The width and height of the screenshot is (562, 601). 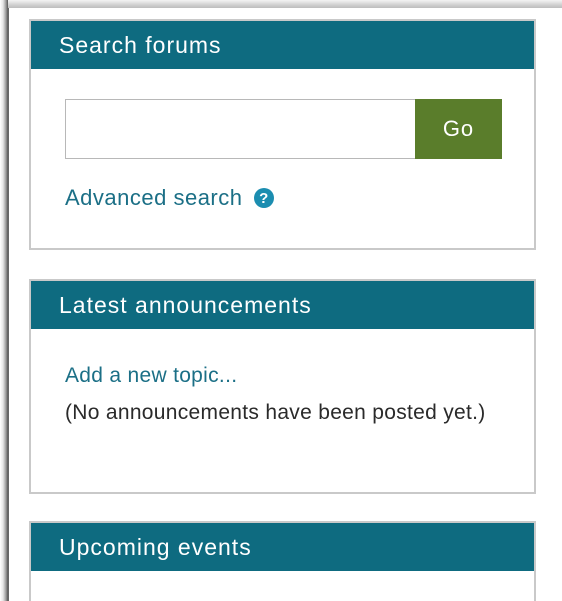 What do you see at coordinates (154, 197) in the screenshot?
I see `advanced-search-label: Advanced search` at bounding box center [154, 197].